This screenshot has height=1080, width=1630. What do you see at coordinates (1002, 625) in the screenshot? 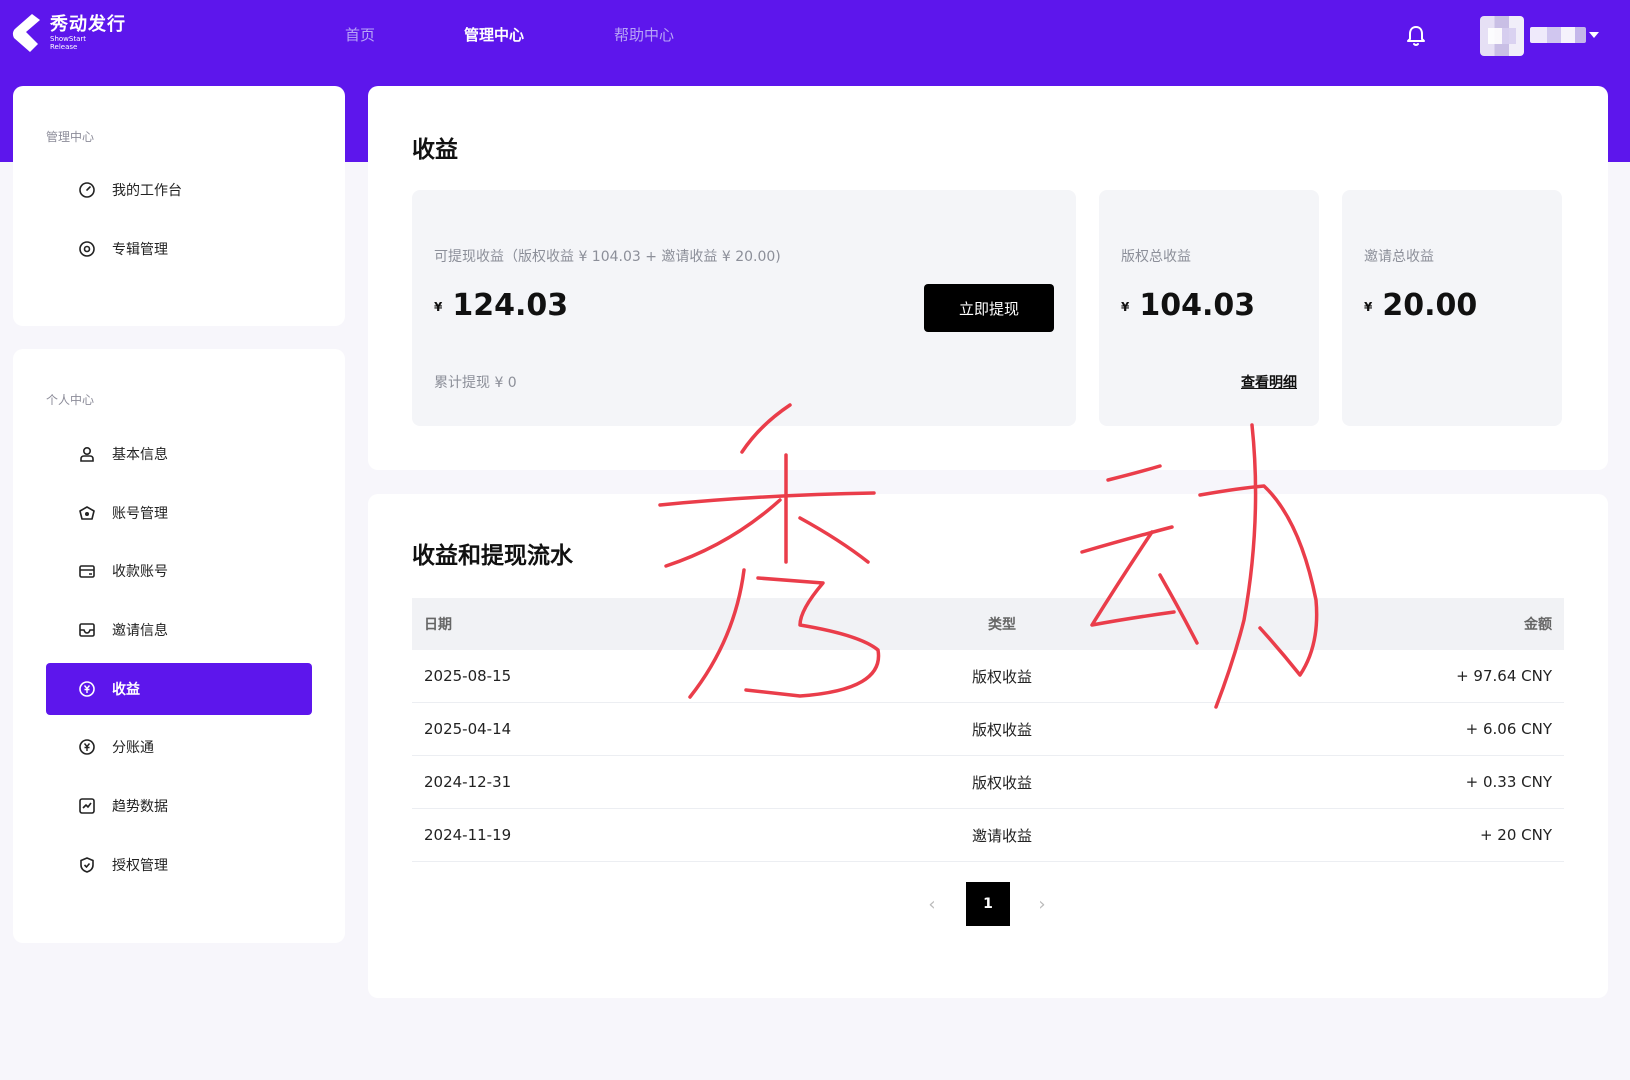
I see `column-header-type: 类型` at bounding box center [1002, 625].